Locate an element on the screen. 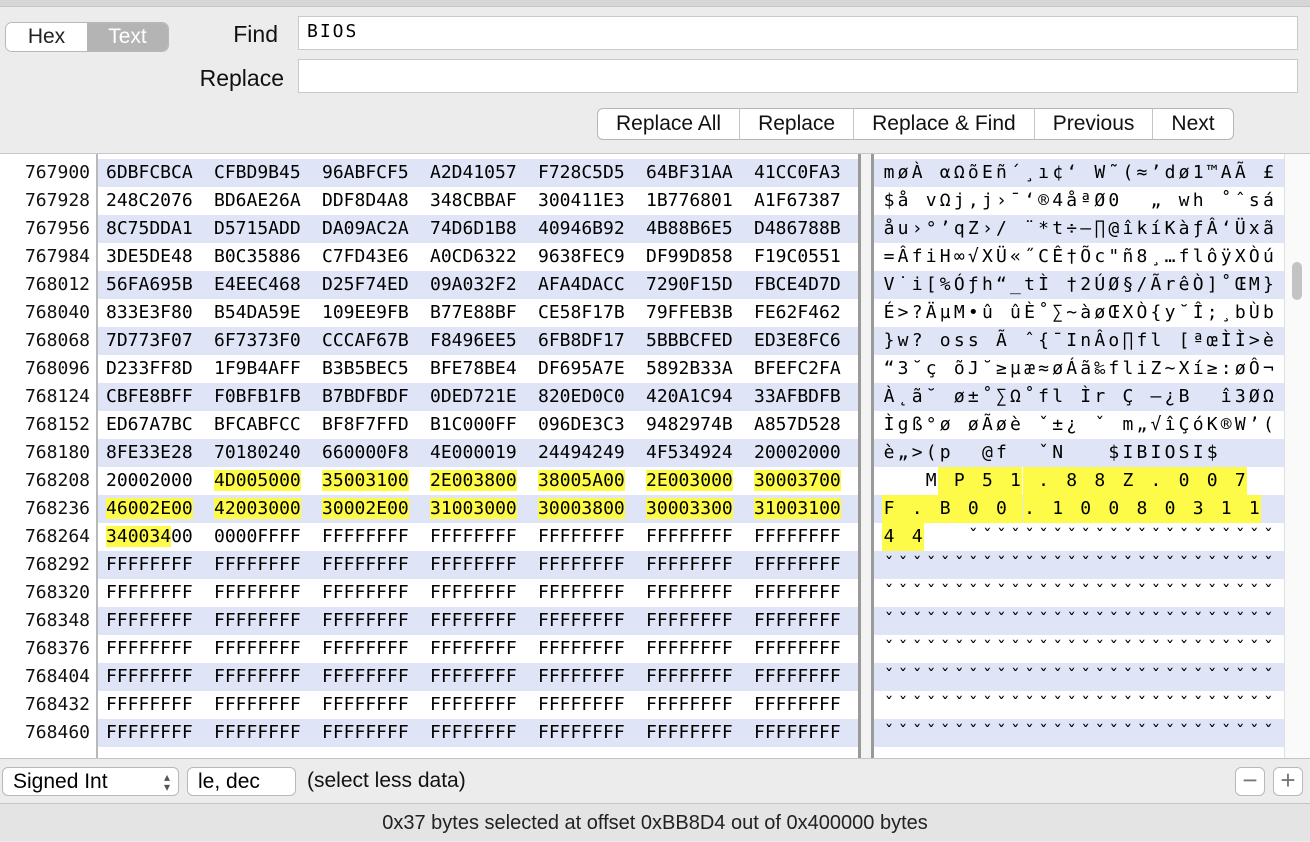 Image resolution: width=1310 pixels, height=842 pixels. hex-byte-group: 6DBFCBCA is located at coordinates (149, 173).